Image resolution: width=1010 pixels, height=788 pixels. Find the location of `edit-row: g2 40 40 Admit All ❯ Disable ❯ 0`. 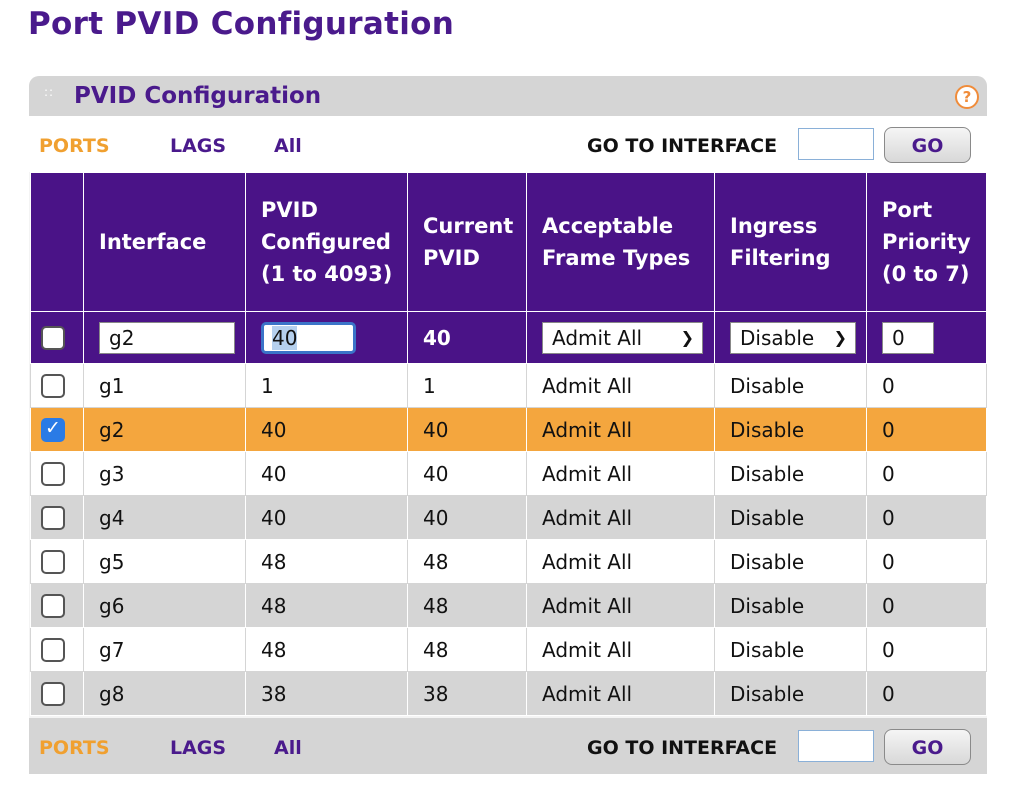

edit-row: g2 40 40 Admit All ❯ Disable ❯ 0 is located at coordinates (508, 337).